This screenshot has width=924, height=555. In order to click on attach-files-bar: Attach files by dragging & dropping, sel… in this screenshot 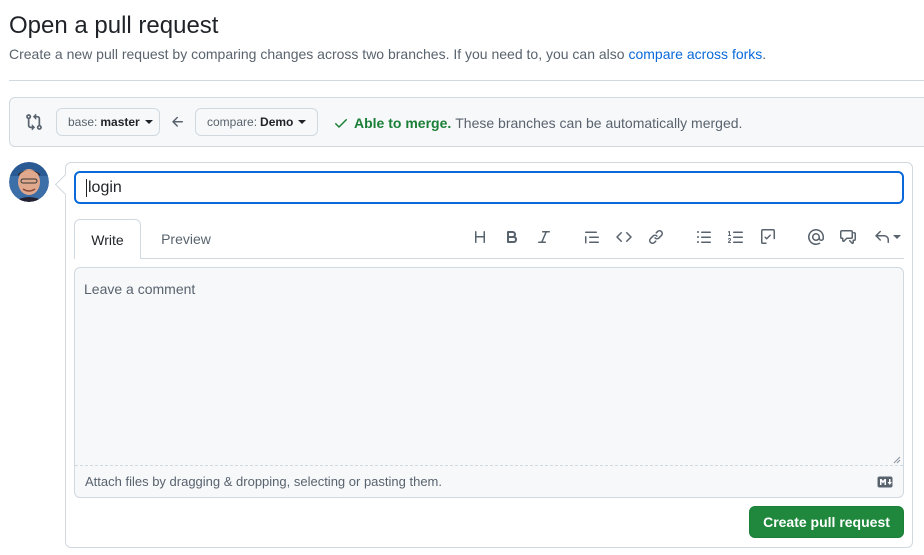, I will do `click(489, 481)`.